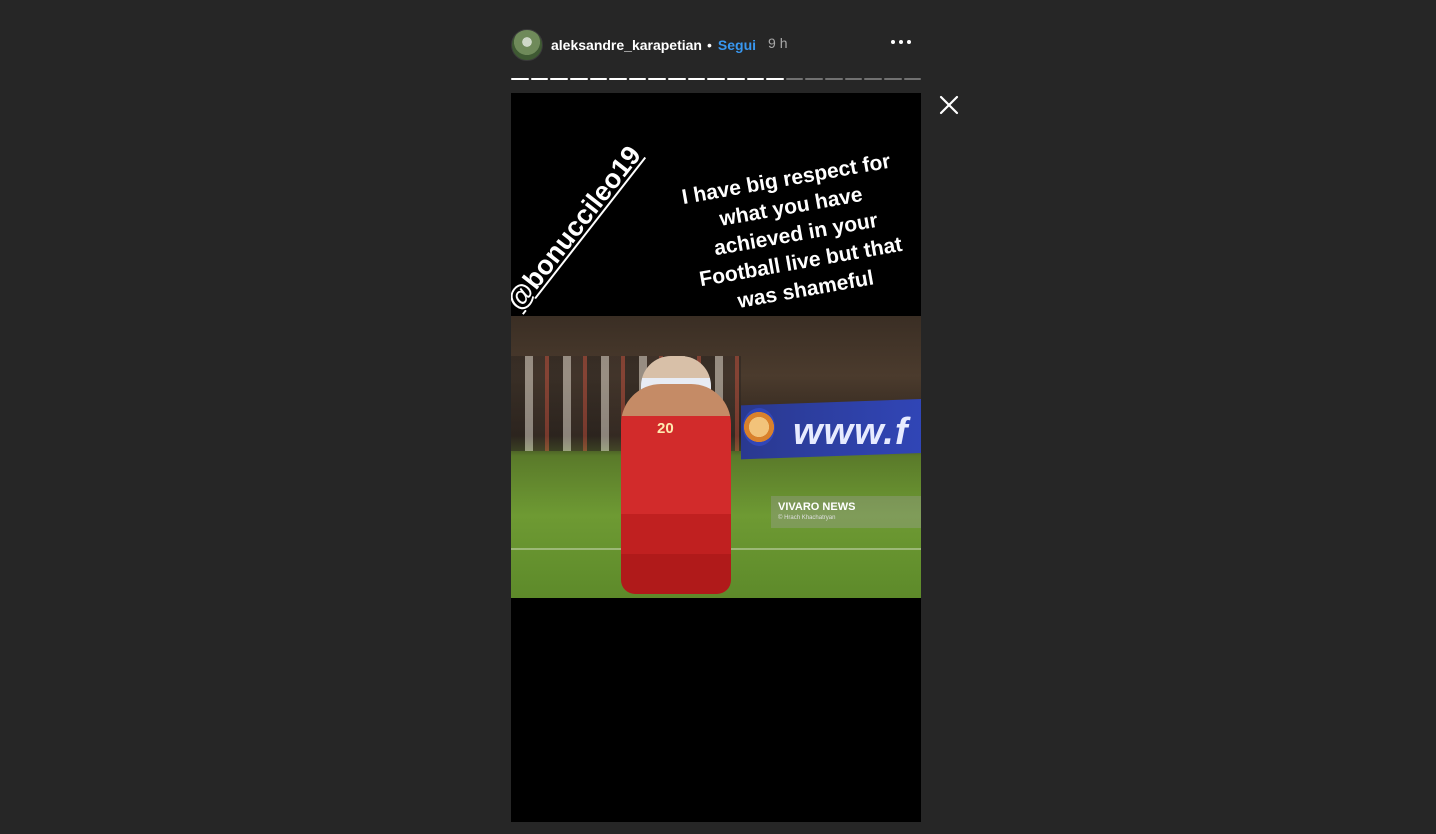 This screenshot has width=1436, height=834. Describe the element at coordinates (807, 518) in the screenshot. I see `watermark-credit: © Hrach Khachatryan` at that location.